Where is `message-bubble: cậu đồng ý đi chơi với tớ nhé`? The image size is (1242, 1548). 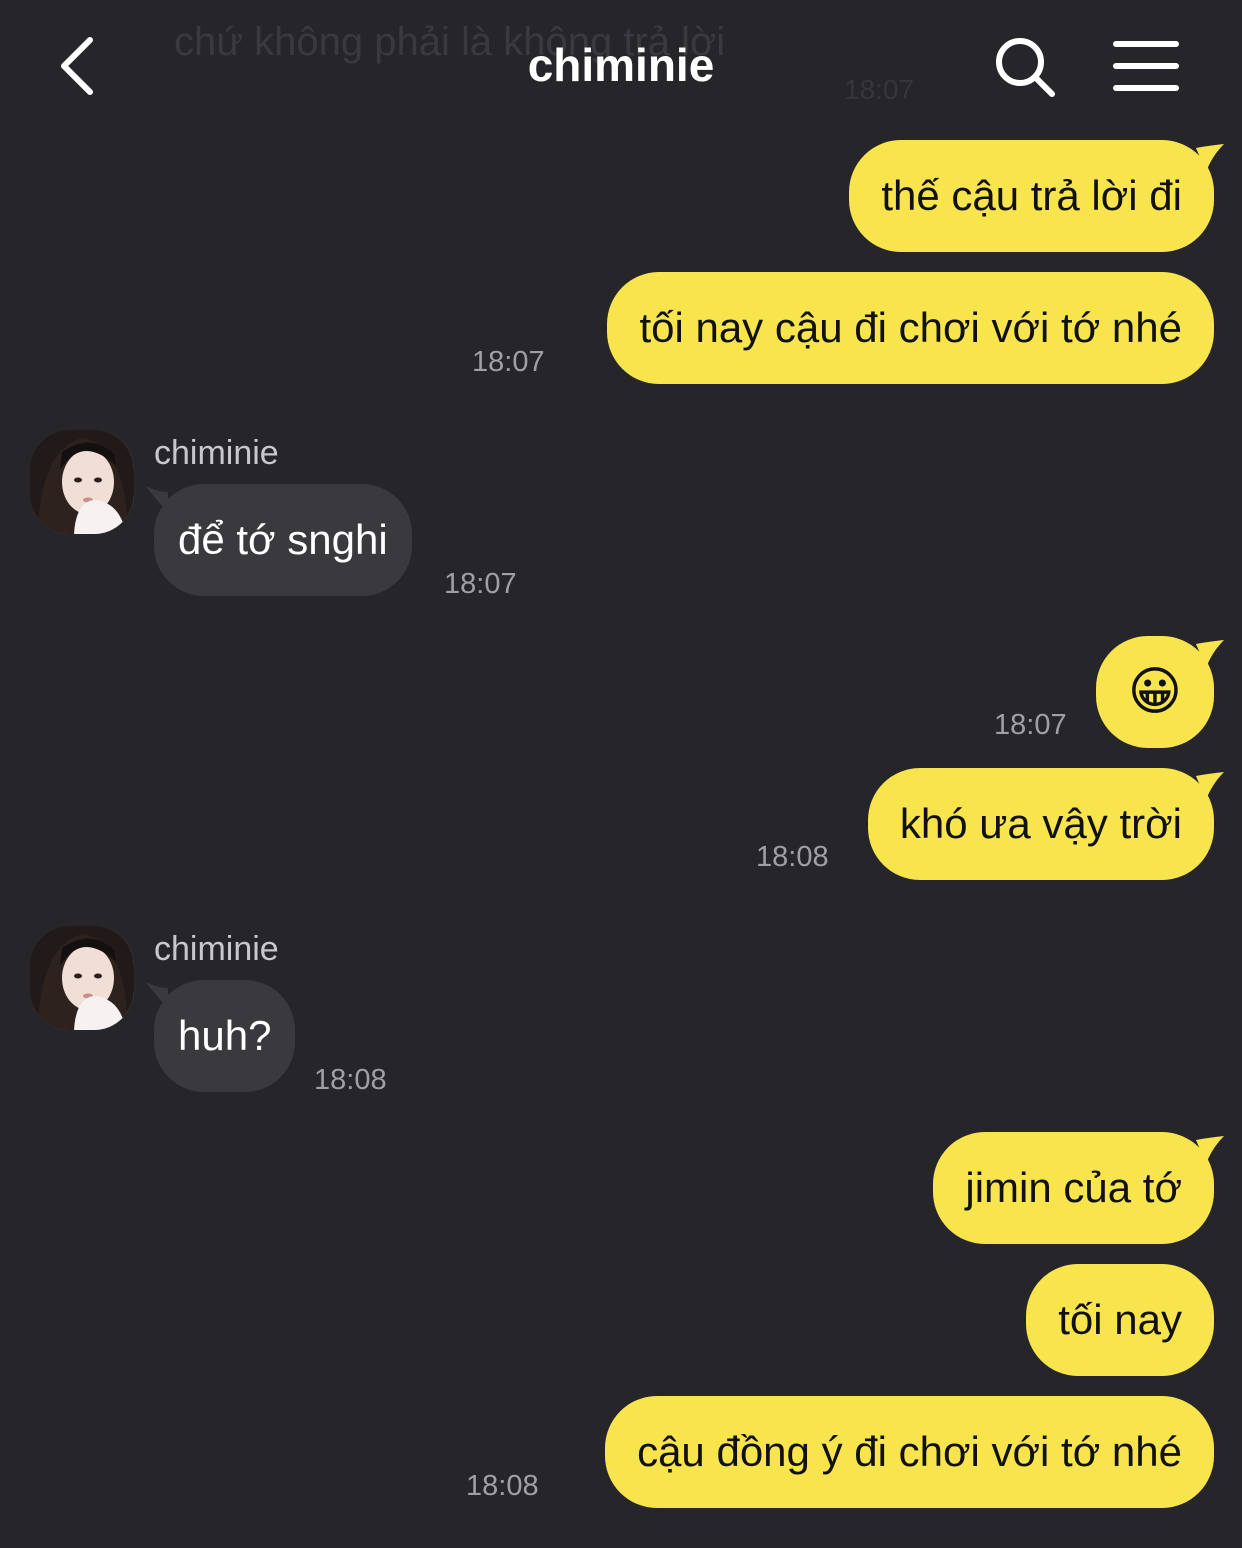 message-bubble: cậu đồng ý đi chơi với tớ nhé is located at coordinates (909, 1452).